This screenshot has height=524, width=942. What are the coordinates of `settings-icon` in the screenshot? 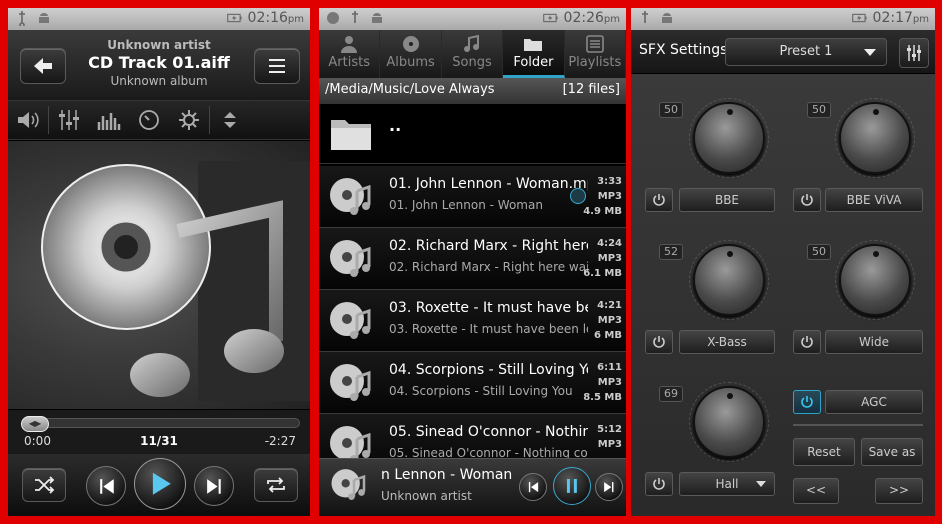 It's located at (189, 120).